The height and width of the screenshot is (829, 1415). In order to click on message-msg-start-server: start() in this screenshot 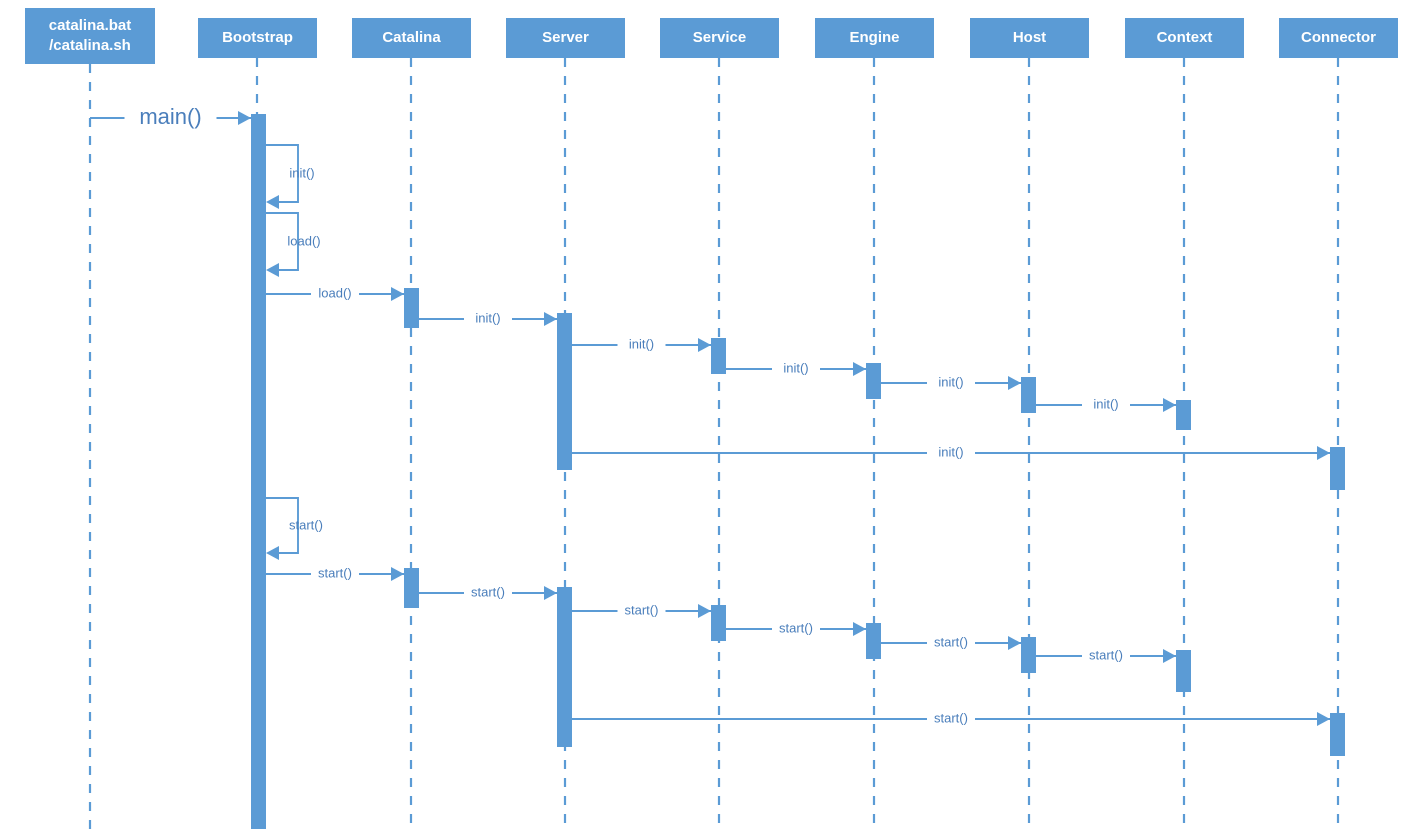, I will do `click(488, 592)`.